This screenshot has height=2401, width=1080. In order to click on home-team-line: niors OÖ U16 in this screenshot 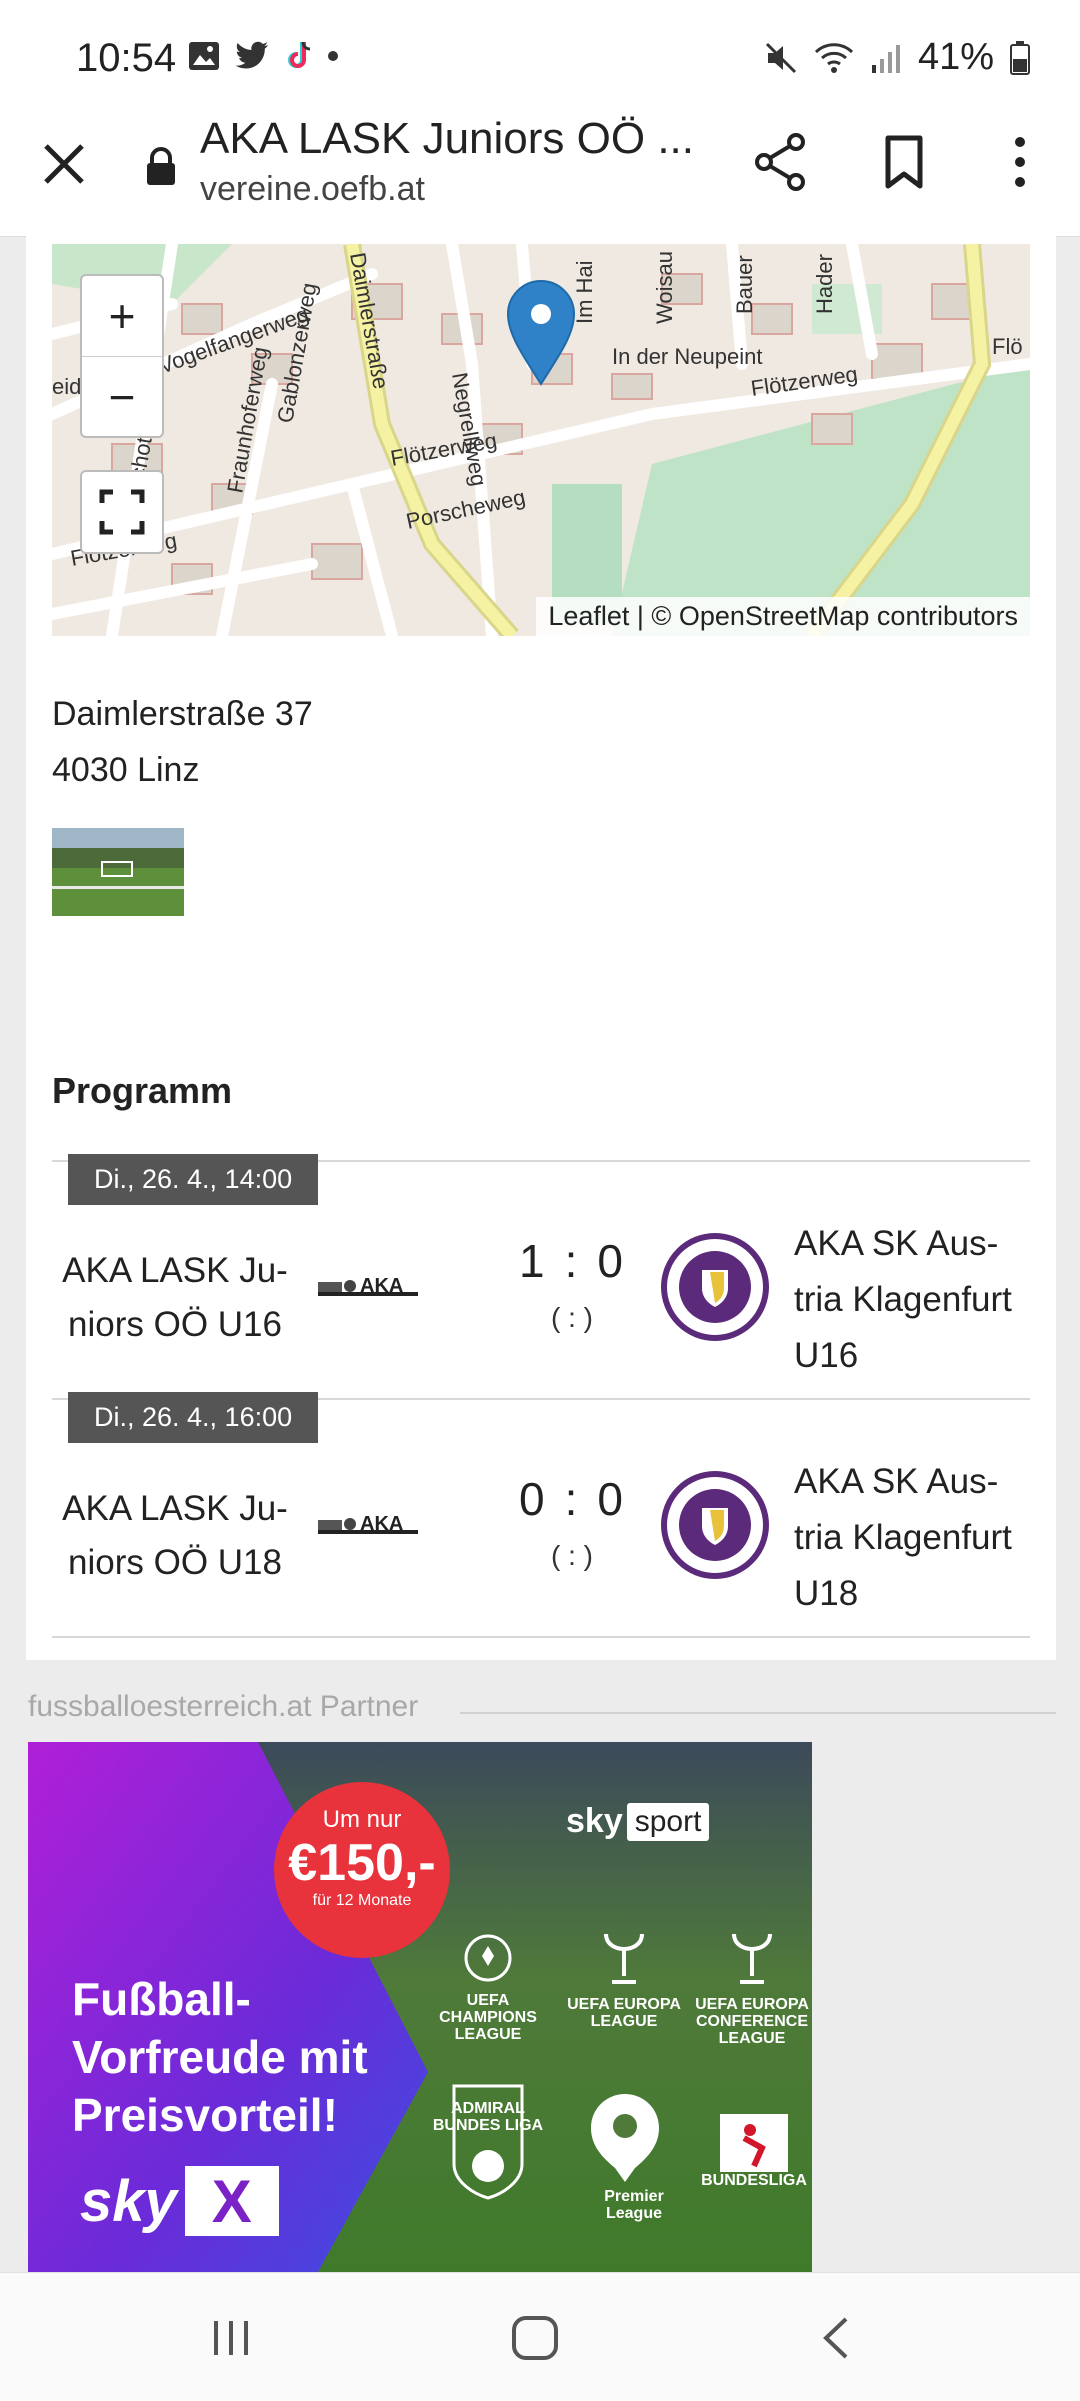, I will do `click(175, 1324)`.